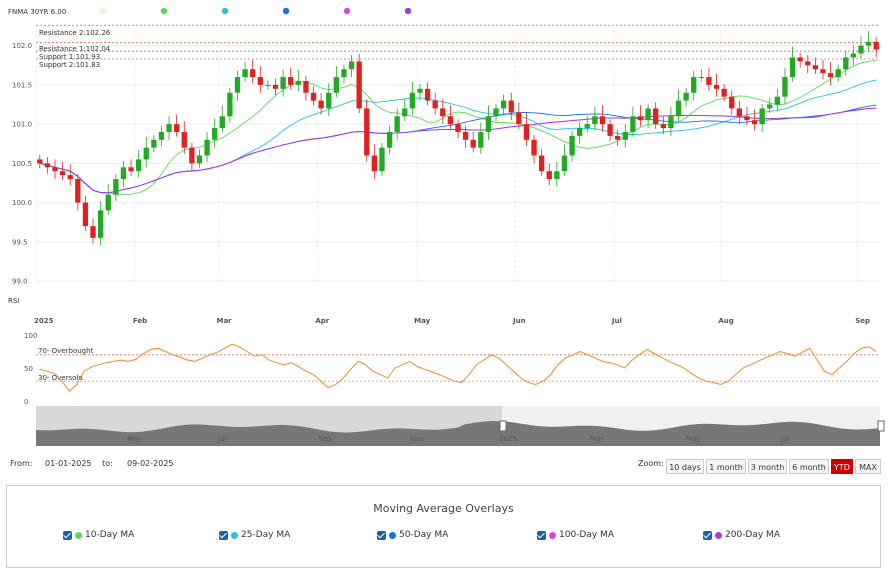 This screenshot has width=895, height=581. What do you see at coordinates (412, 535) in the screenshot?
I see `ma-50-toggle: 50-Day MA` at bounding box center [412, 535].